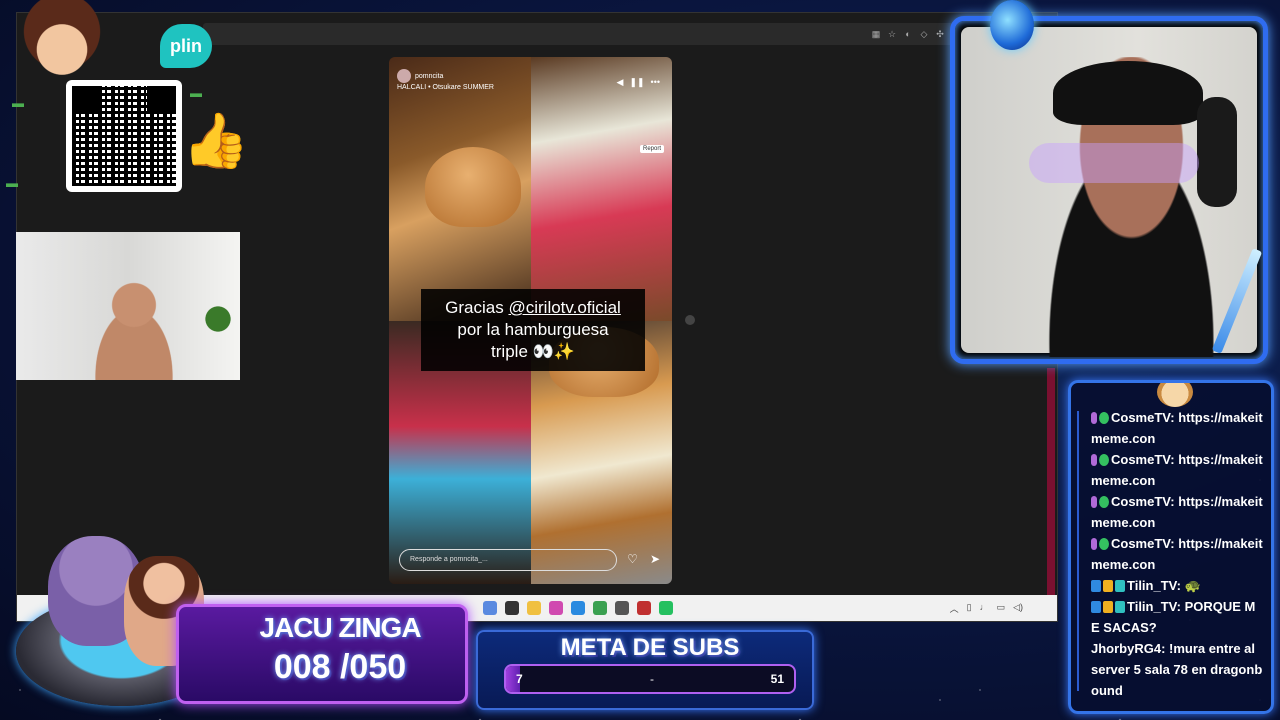 Image resolution: width=1280 pixels, height=720 pixels. Describe the element at coordinates (124, 136) in the screenshot. I see `qr-code` at that location.